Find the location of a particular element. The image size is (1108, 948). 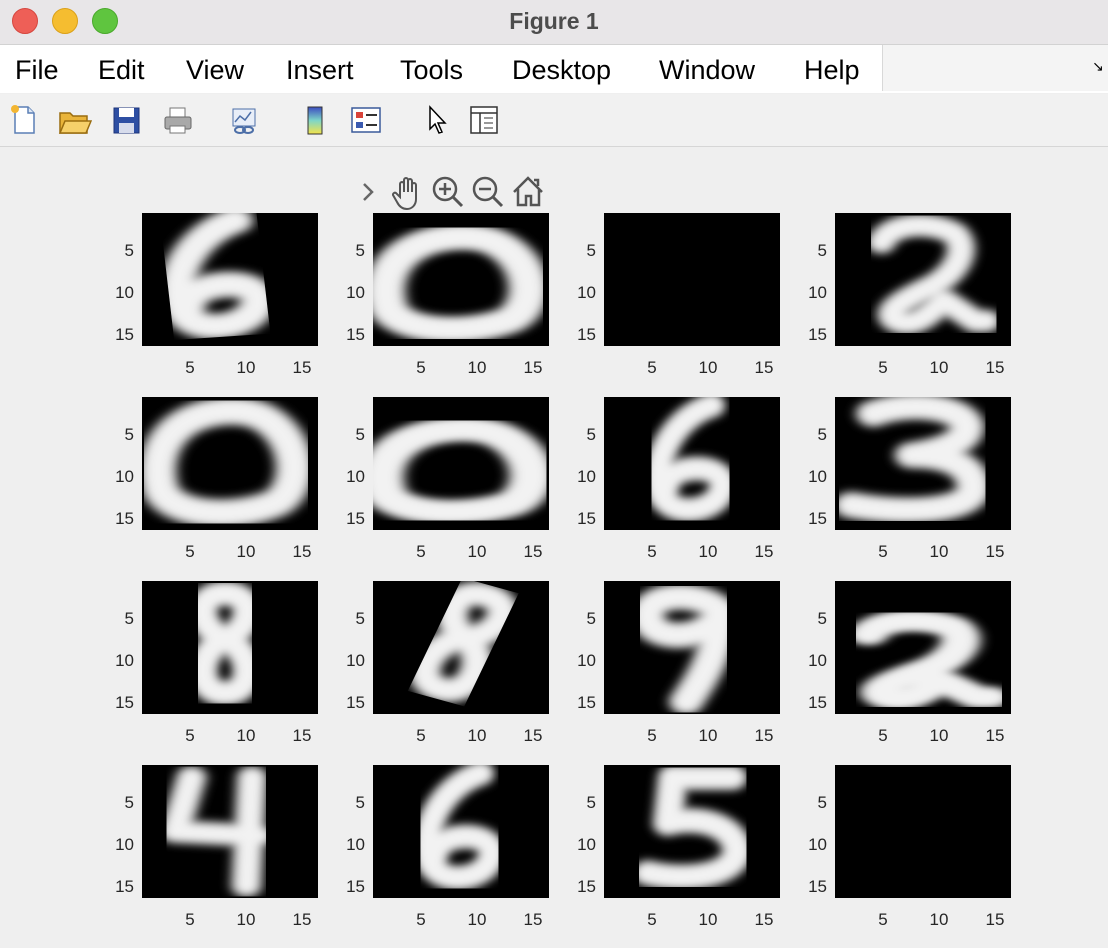

link-plot-icon is located at coordinates (244, 120).